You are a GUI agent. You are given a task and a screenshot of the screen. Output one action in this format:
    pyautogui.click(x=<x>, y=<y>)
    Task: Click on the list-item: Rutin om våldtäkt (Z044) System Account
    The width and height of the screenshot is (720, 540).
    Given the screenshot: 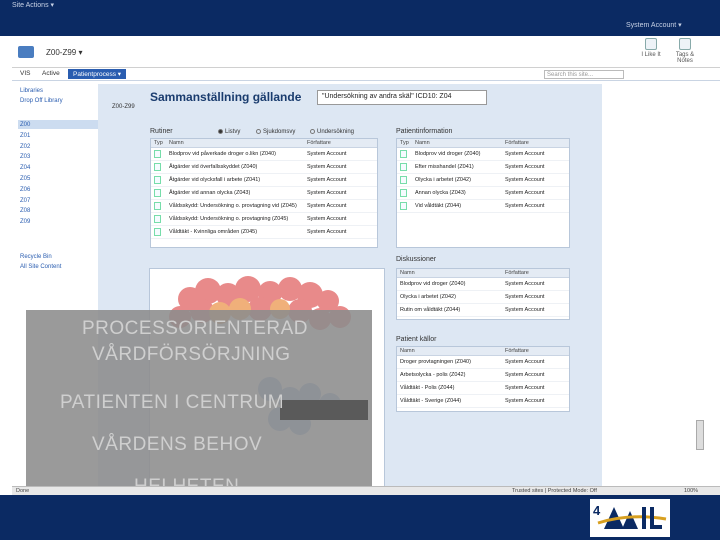 What is the action you would take?
    pyautogui.click(x=483, y=310)
    